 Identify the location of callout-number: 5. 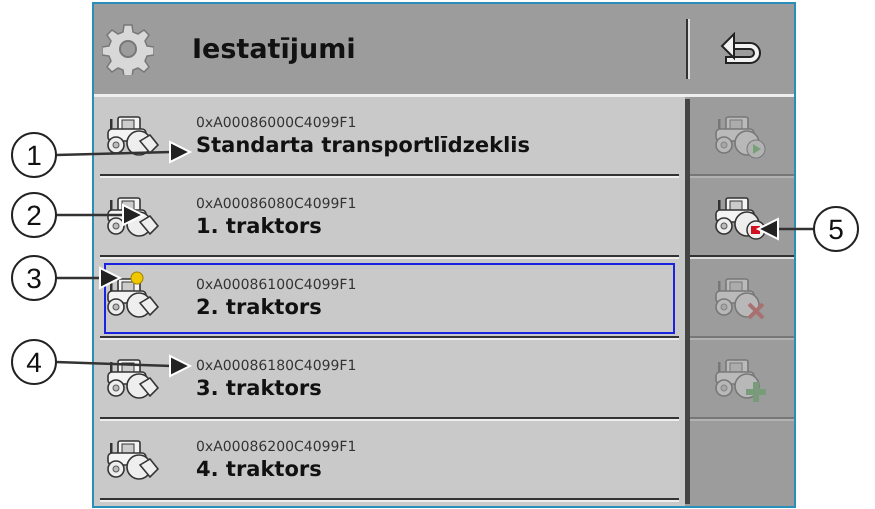
(836, 229).